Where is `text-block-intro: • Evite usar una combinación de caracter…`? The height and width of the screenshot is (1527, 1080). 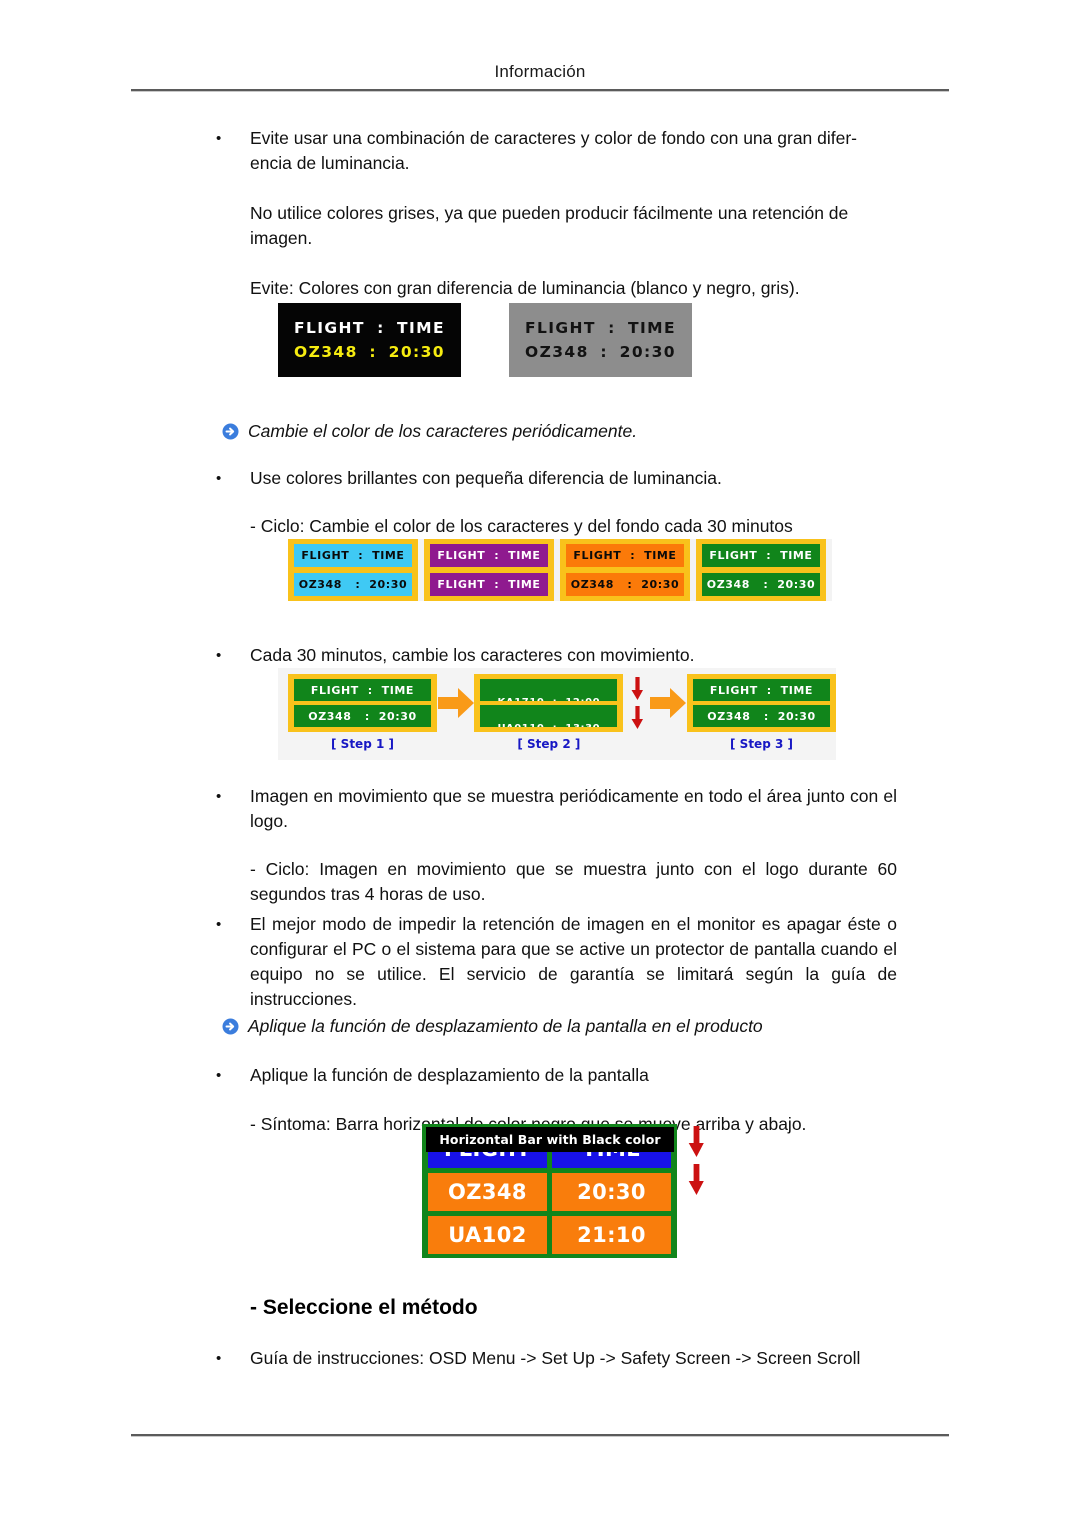
text-block-intro: • Evite usar una combinación de caracter… is located at coordinates (540, 213).